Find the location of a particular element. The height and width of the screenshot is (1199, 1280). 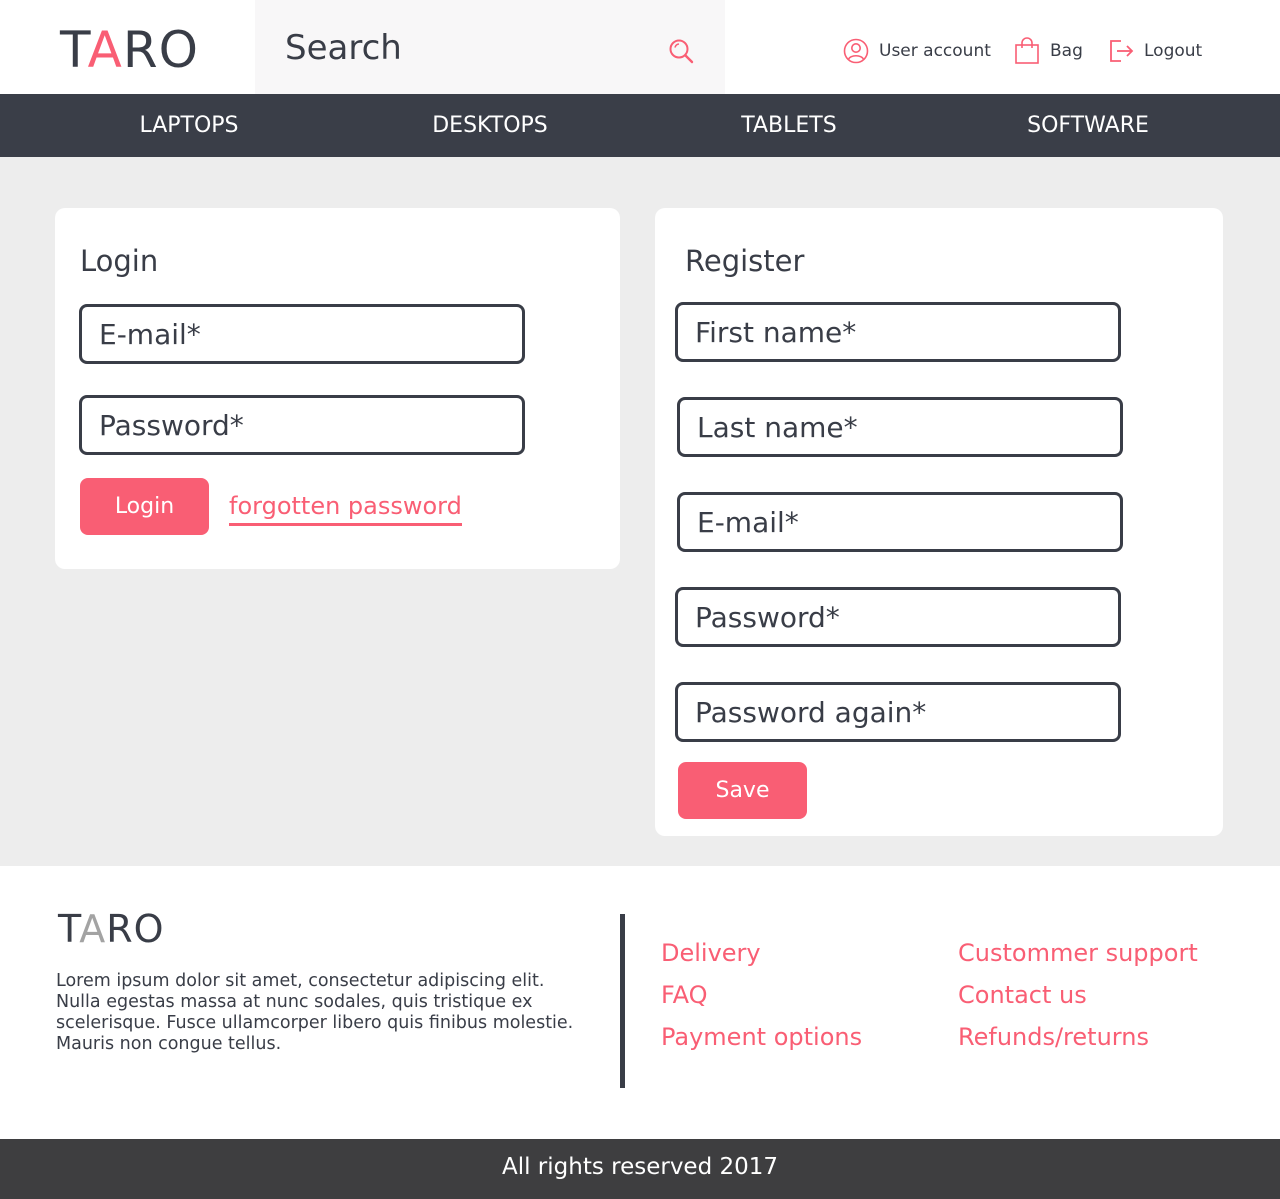

category-nav: LAPTOPS DESKTOPS TABLETS SOFTWARE is located at coordinates (640, 125).